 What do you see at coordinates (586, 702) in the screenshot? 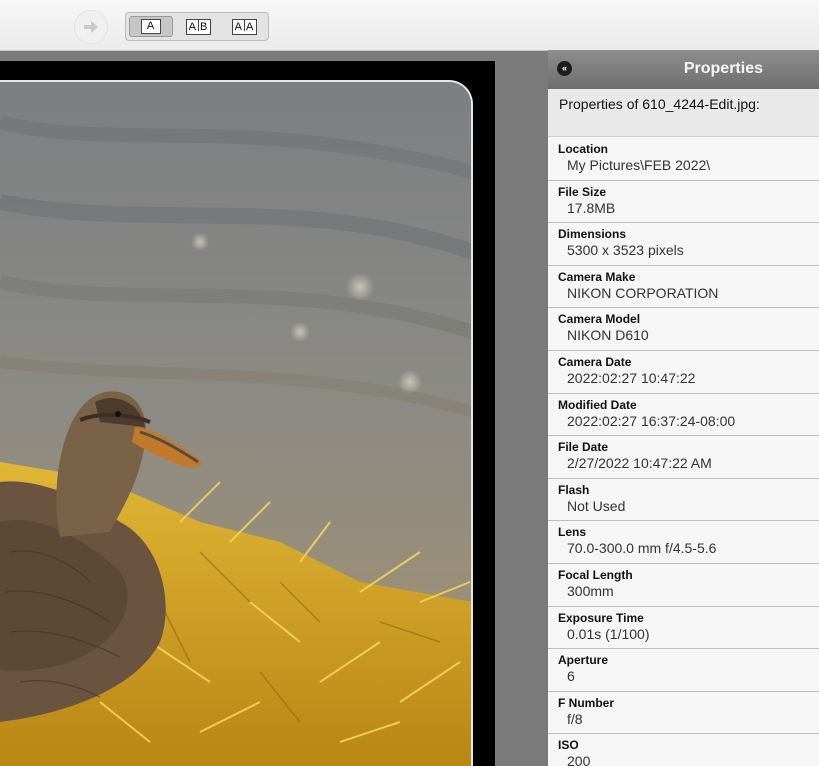
I see `property-label: F Number` at bounding box center [586, 702].